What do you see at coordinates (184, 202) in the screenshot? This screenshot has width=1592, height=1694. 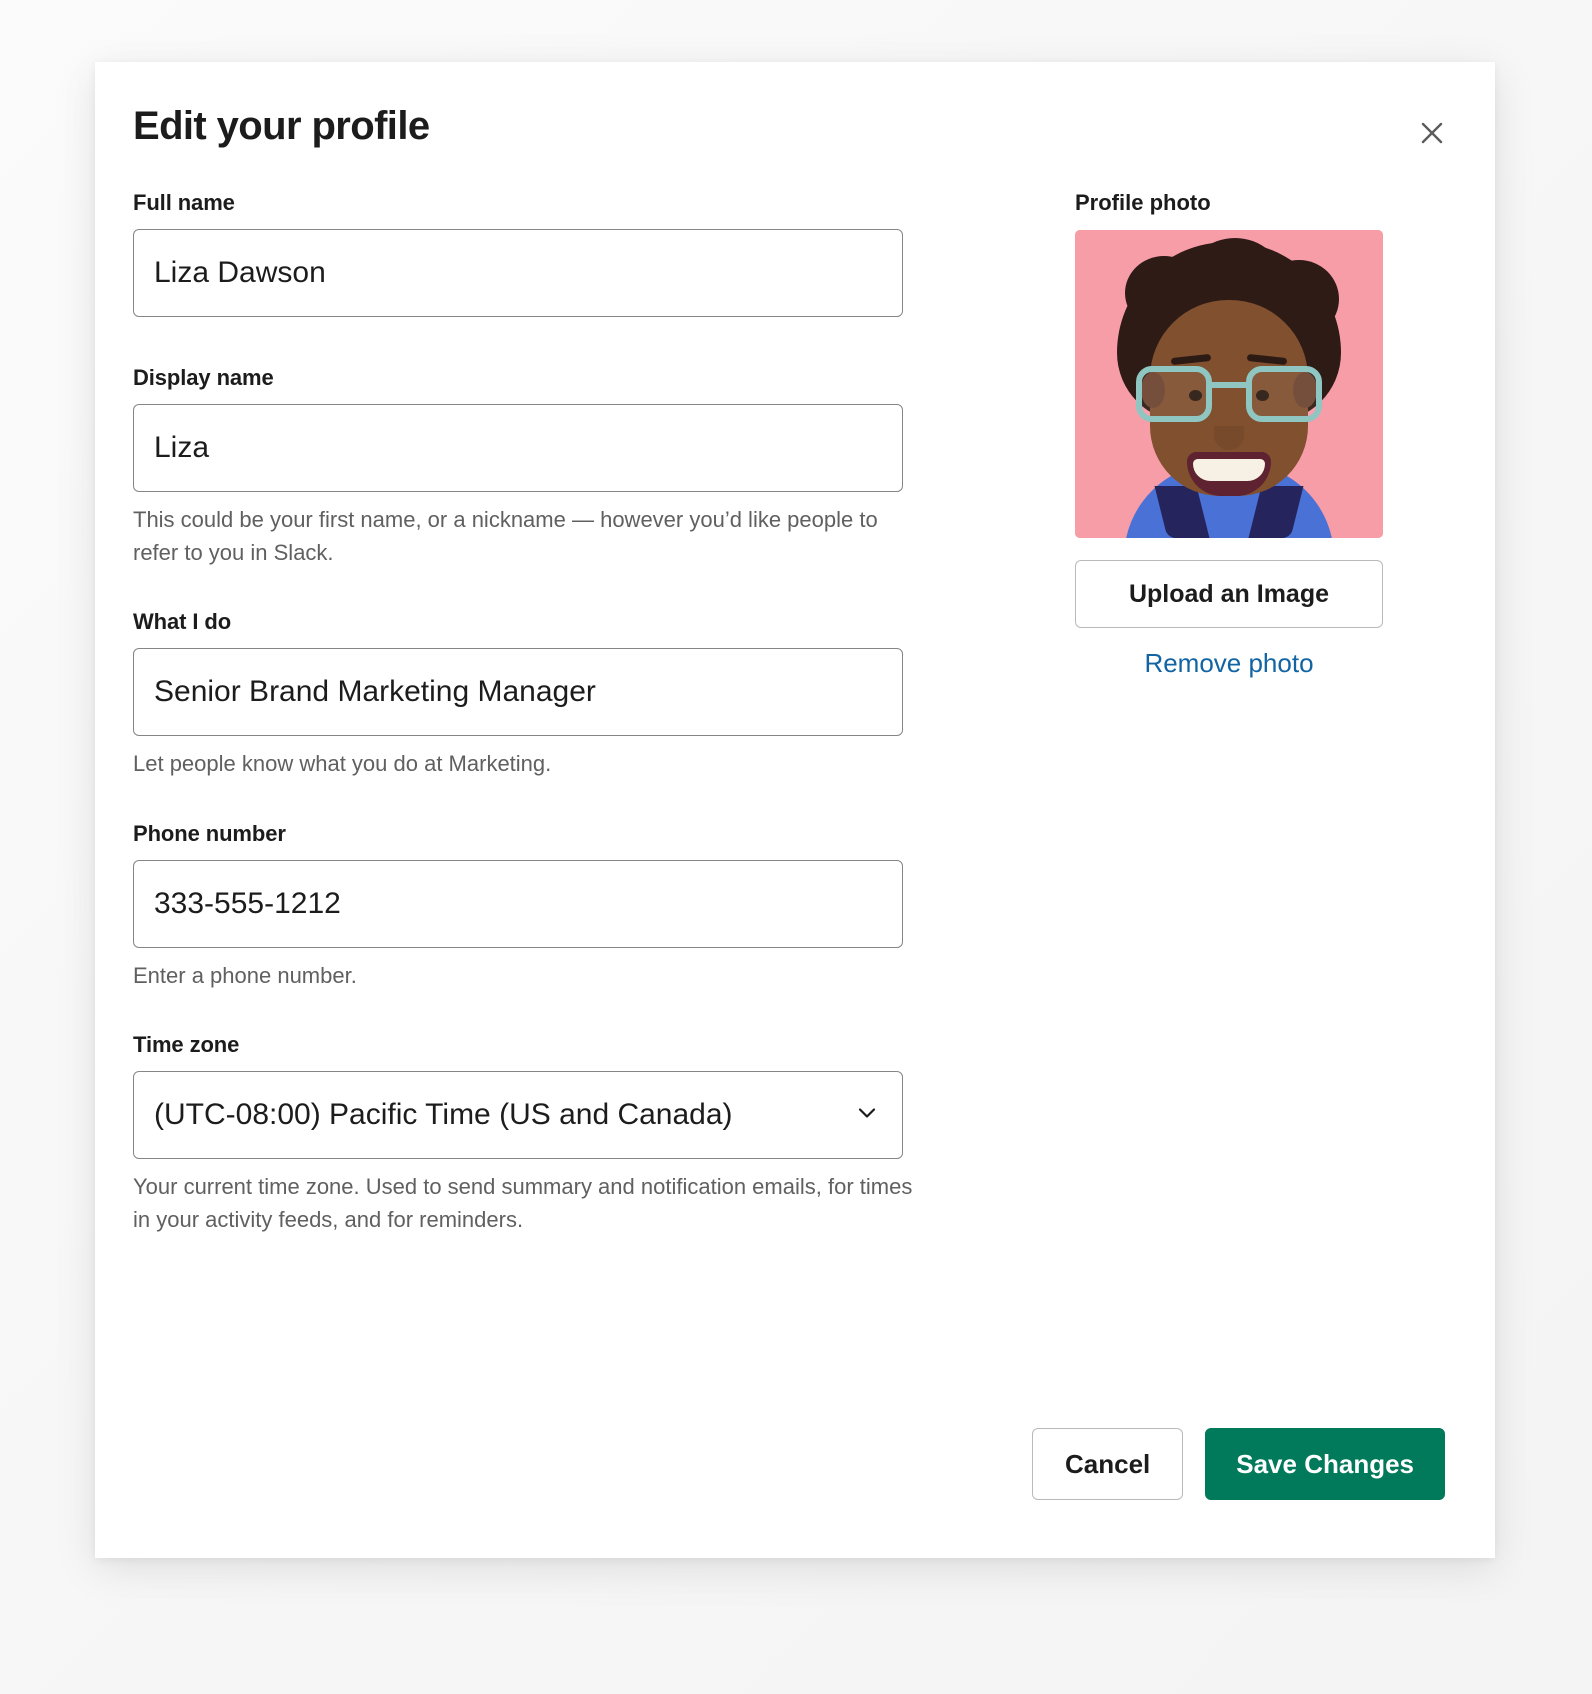 I see `full-name-label: Full name` at bounding box center [184, 202].